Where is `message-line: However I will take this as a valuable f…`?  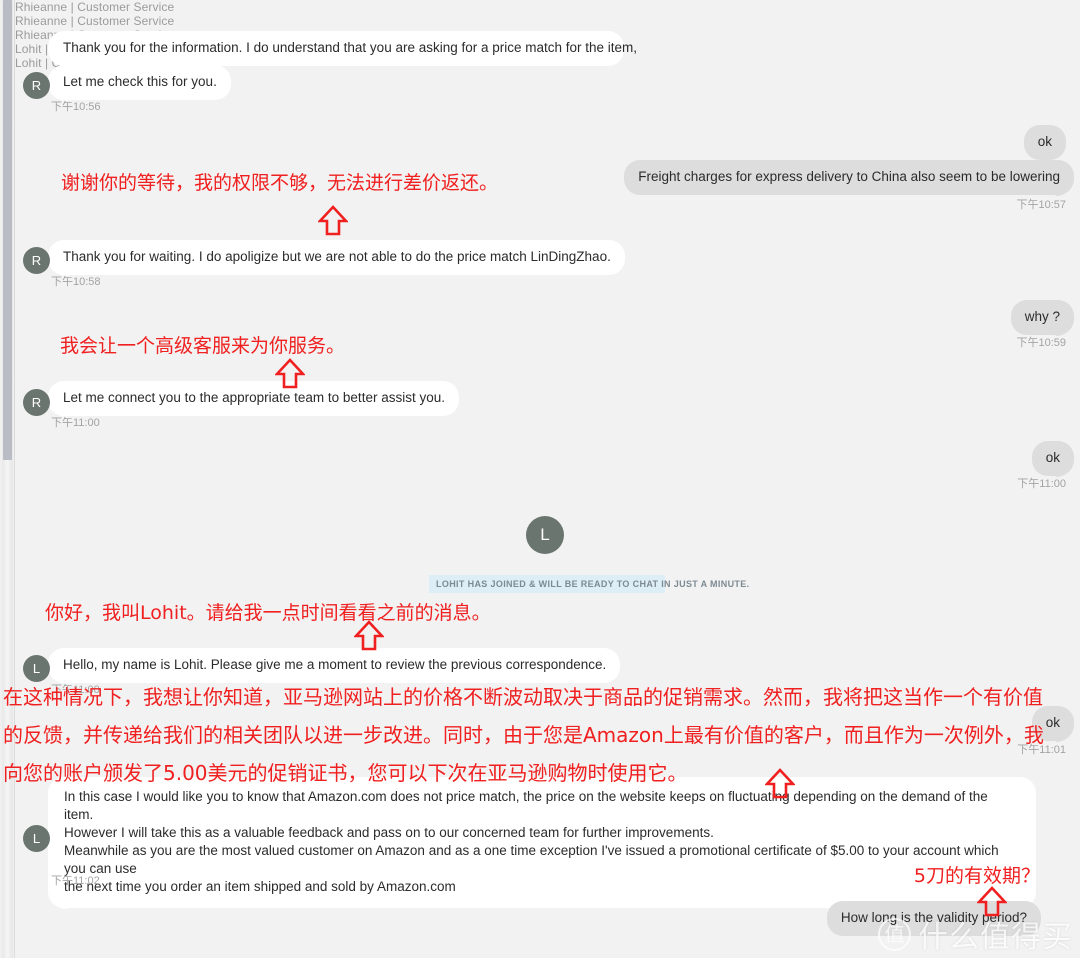 message-line: However I will take this as a valuable f… is located at coordinates (389, 832).